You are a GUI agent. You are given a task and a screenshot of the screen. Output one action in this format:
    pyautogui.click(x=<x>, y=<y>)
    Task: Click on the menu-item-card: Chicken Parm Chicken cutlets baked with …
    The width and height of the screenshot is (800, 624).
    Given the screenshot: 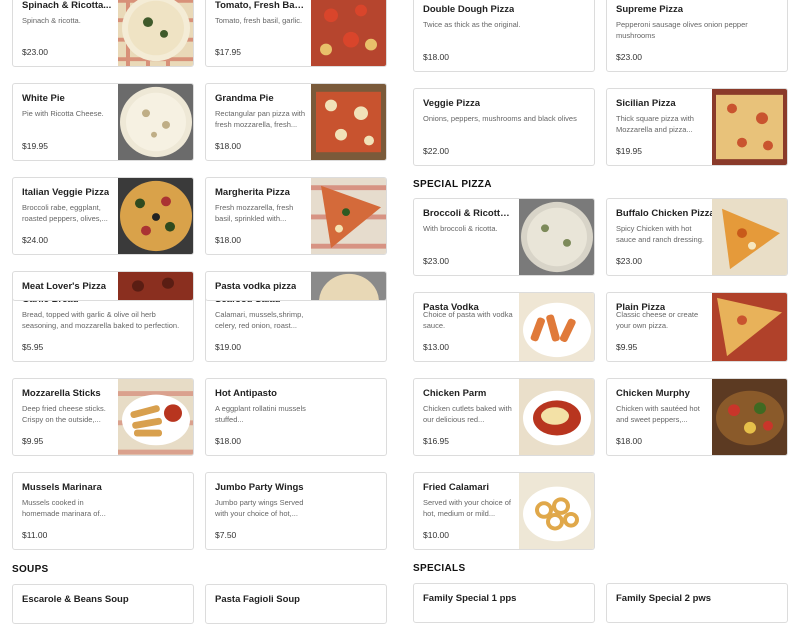 What is the action you would take?
    pyautogui.click(x=504, y=417)
    